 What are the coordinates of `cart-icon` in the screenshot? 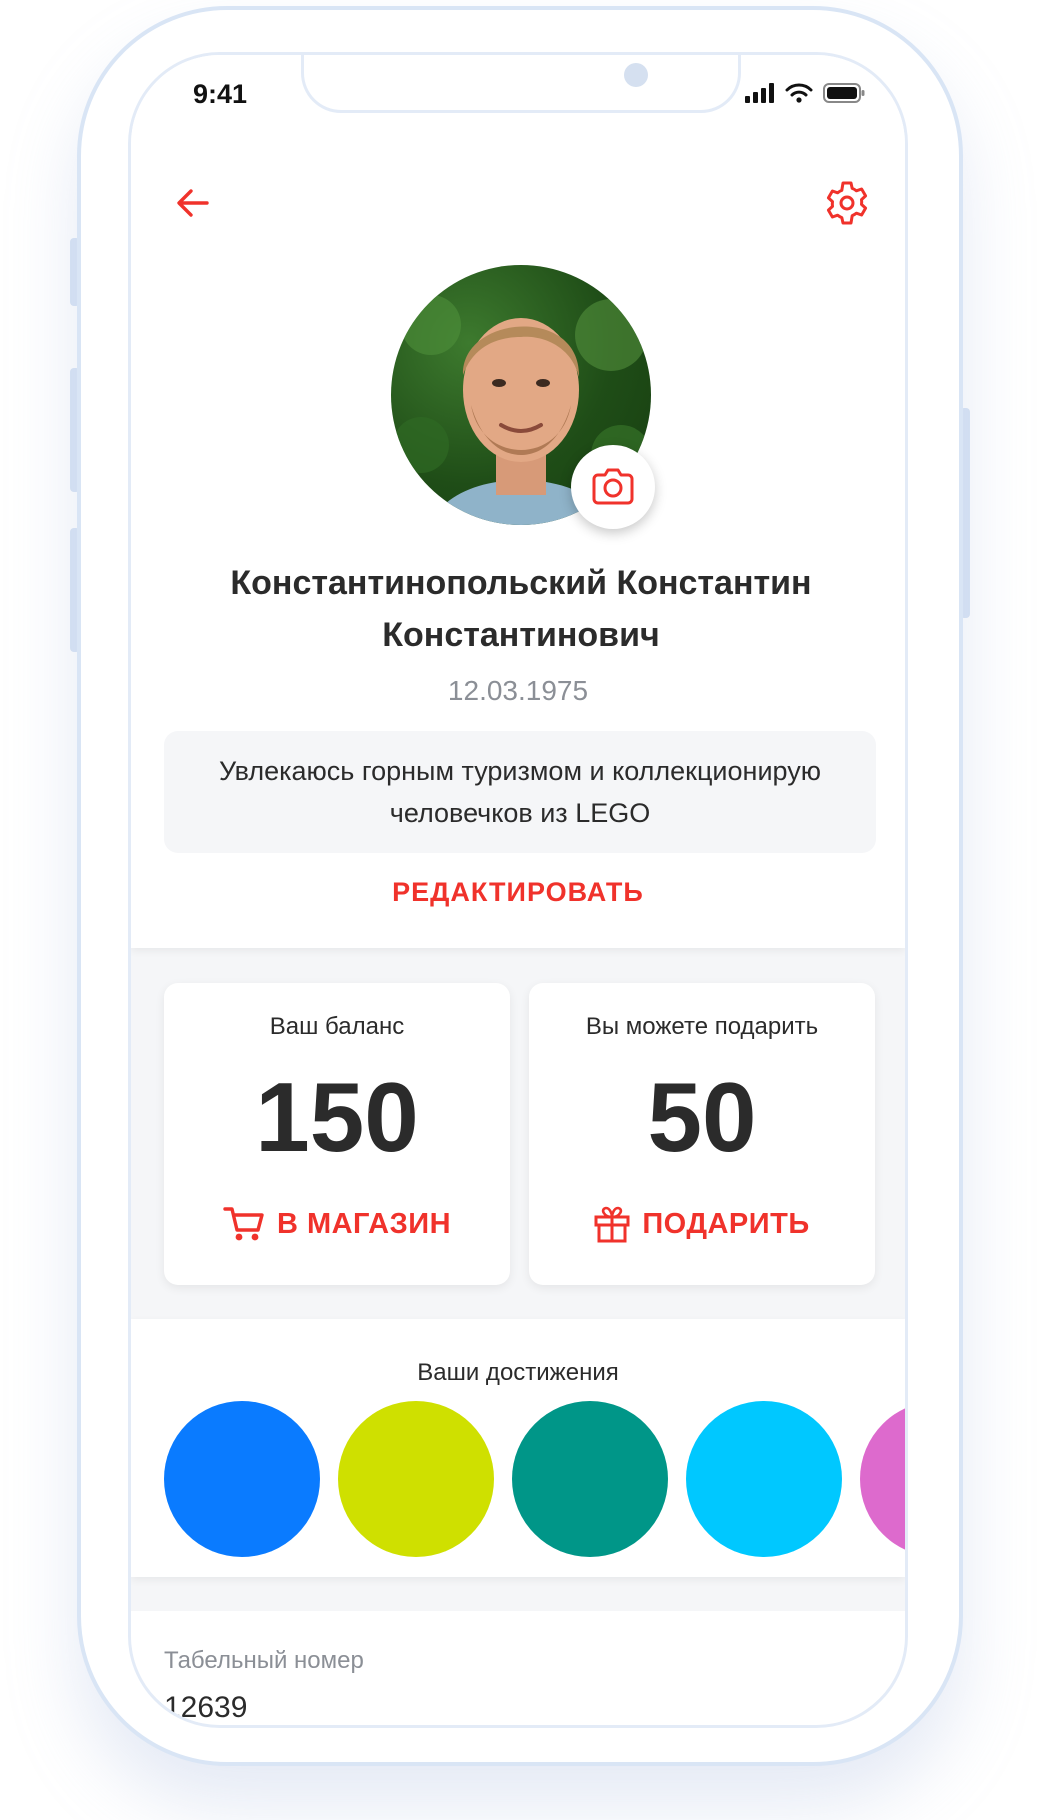 It's located at (243, 1224).